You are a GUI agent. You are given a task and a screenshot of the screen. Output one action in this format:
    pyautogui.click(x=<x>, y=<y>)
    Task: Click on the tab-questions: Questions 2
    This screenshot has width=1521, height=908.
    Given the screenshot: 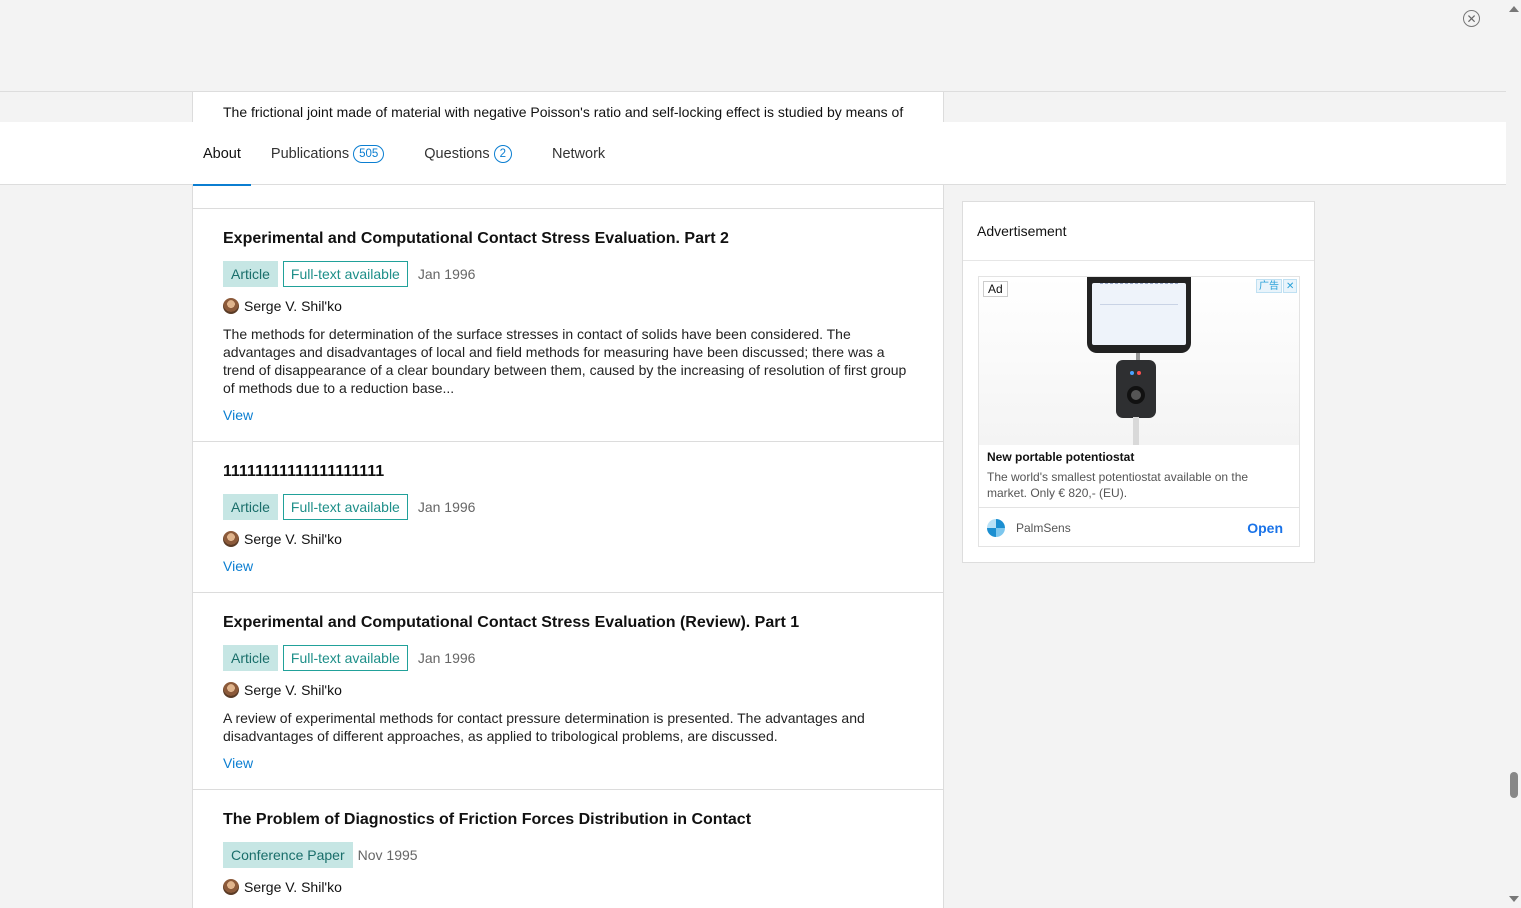 What is the action you would take?
    pyautogui.click(x=468, y=153)
    